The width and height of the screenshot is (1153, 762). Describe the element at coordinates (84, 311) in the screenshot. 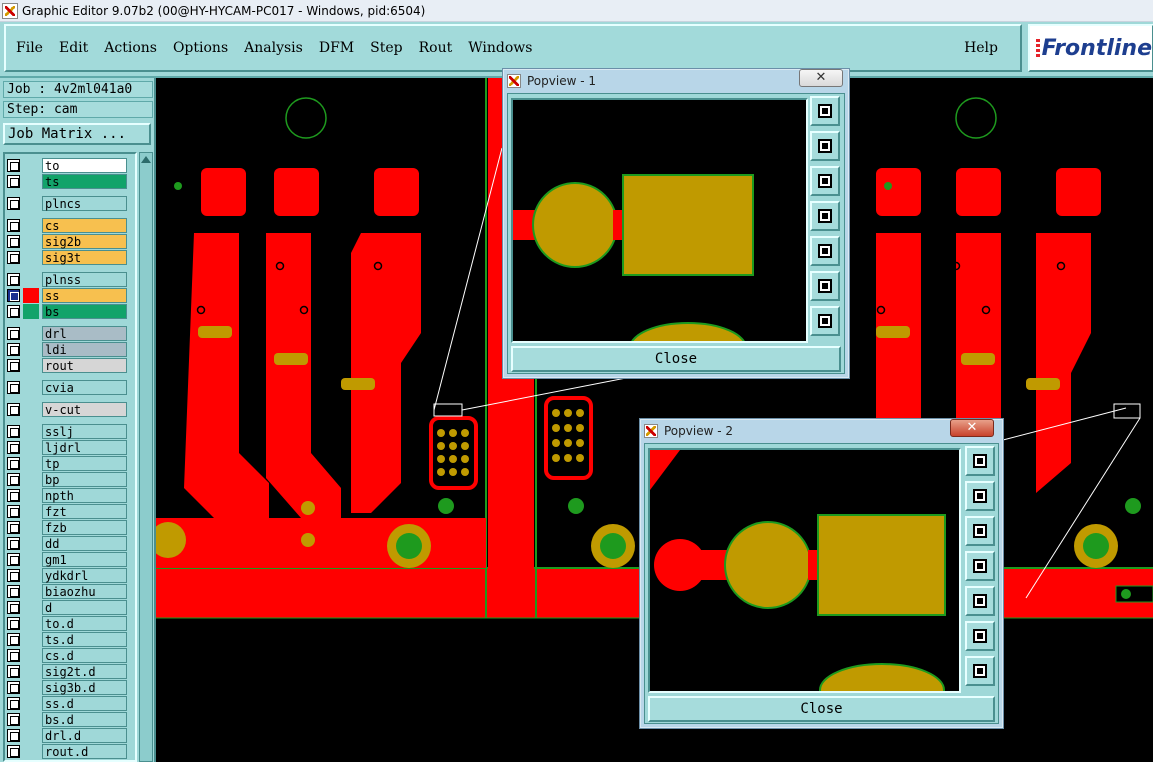

I see `layer-name: bs` at that location.